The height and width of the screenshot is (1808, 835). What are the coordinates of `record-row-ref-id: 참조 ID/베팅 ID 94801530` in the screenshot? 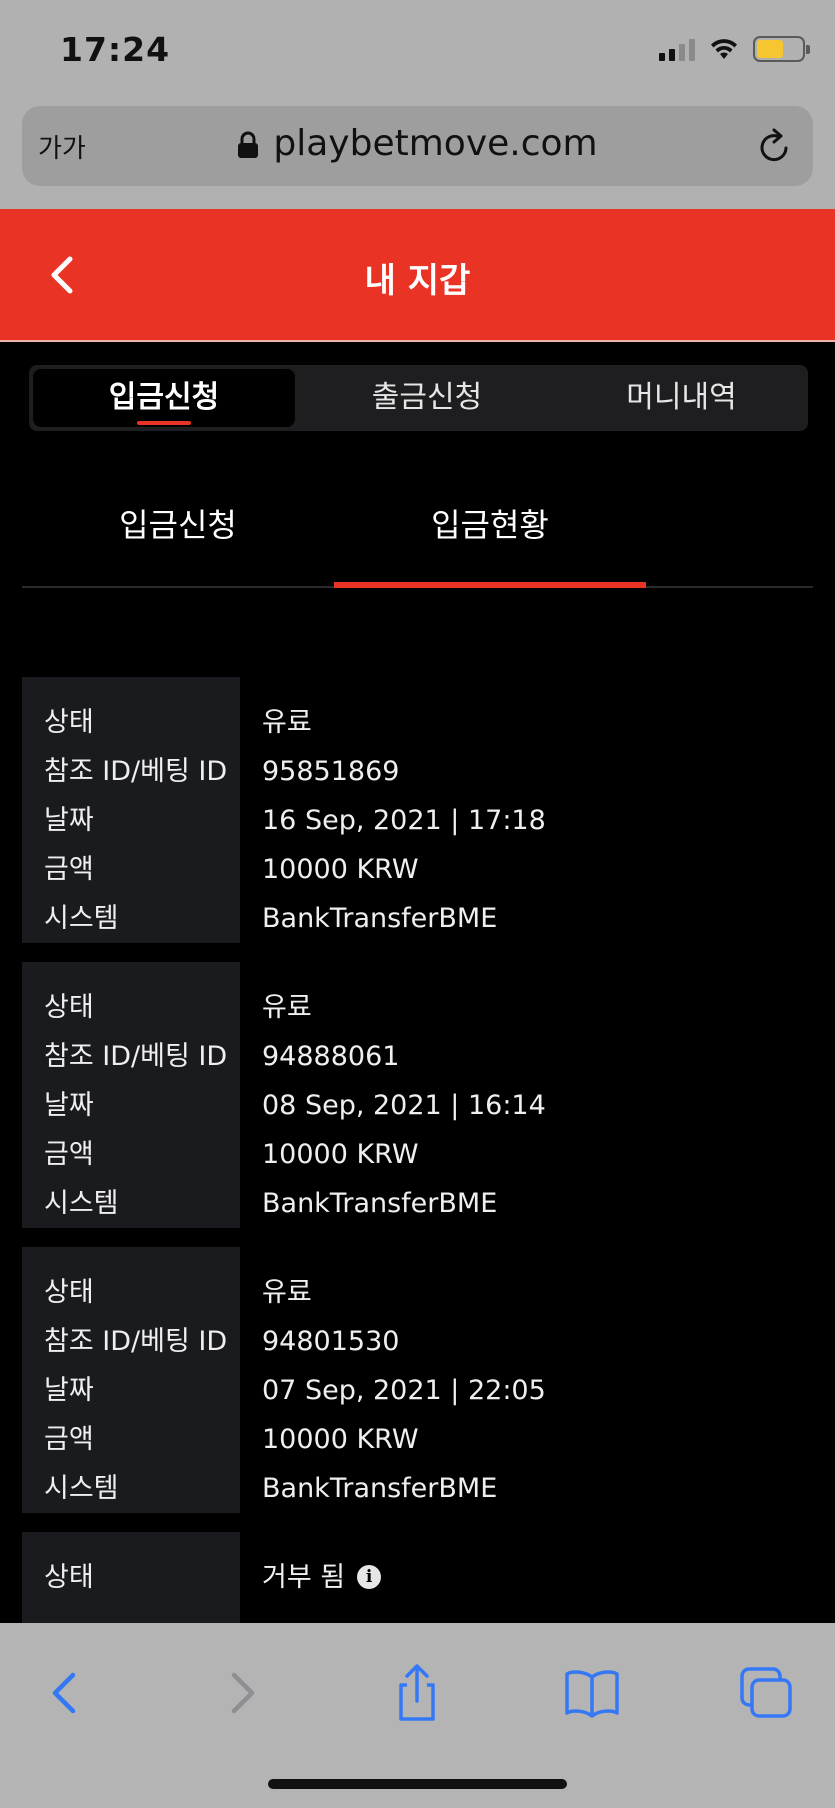 It's located at (417, 1341).